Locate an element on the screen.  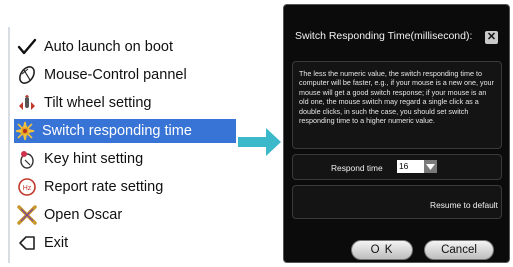
resume-to-default-link: Resume to default is located at coordinates (464, 205).